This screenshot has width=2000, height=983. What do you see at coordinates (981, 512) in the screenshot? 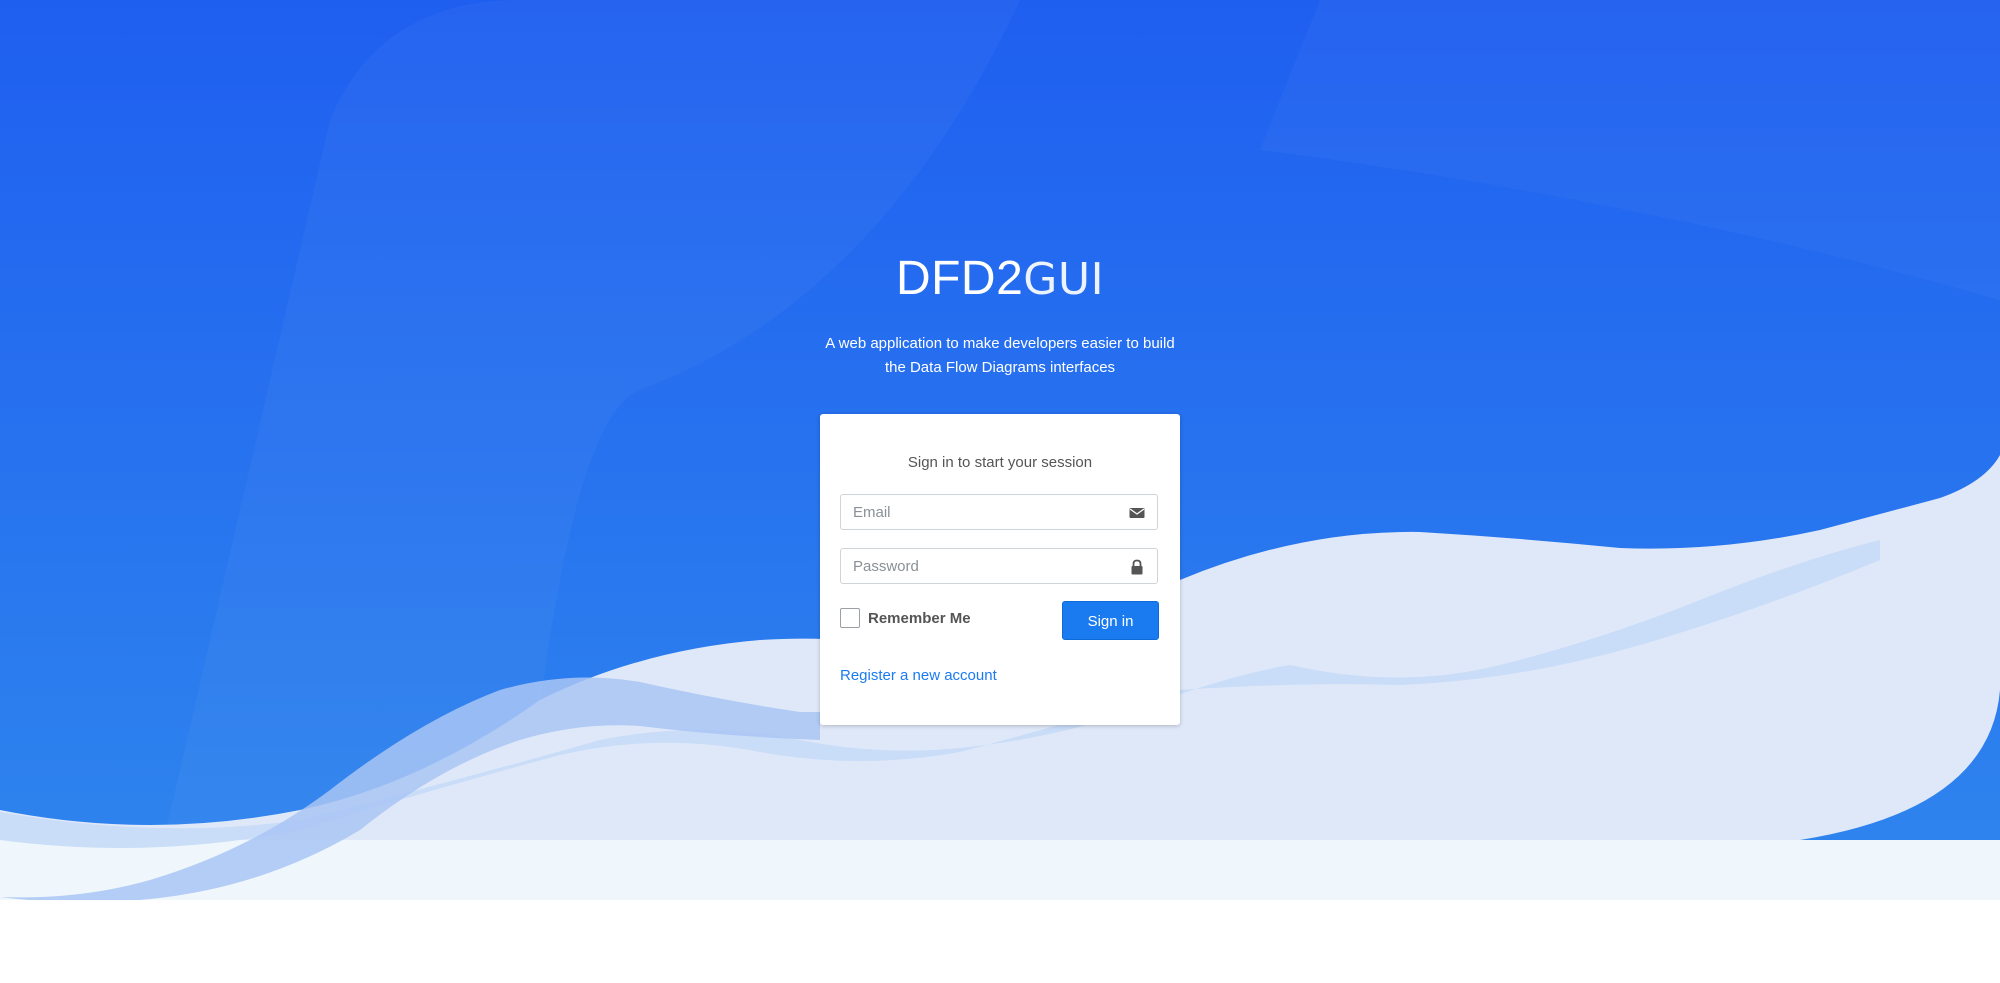
I see `email-input` at bounding box center [981, 512].